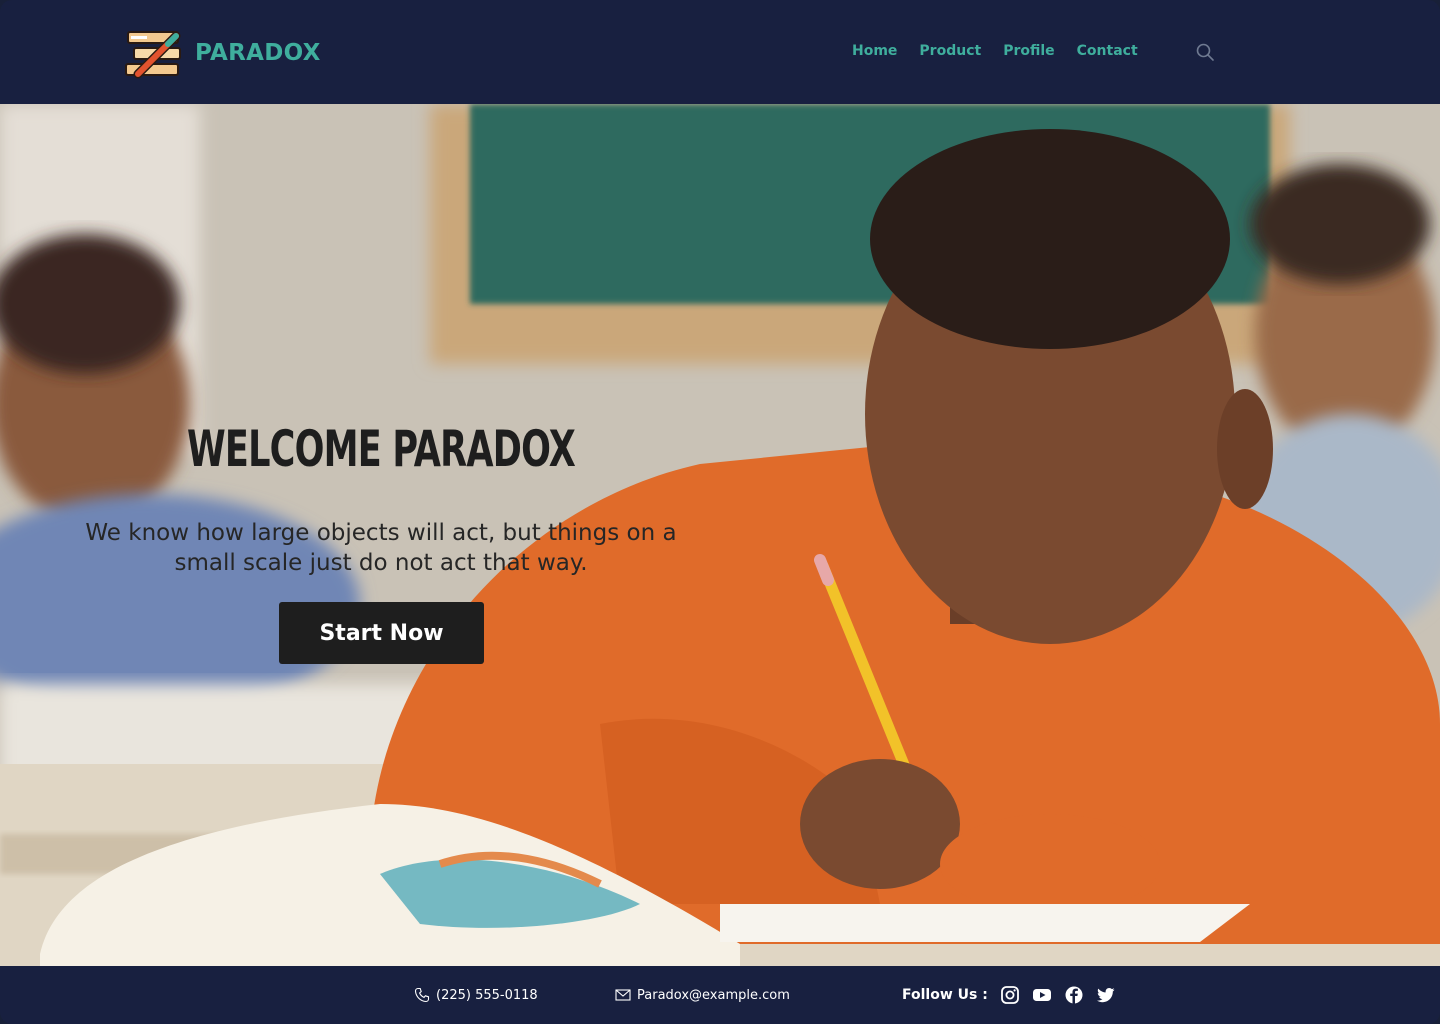 This screenshot has height=1024, width=1440. What do you see at coordinates (1058, 995) in the screenshot?
I see `social-links` at bounding box center [1058, 995].